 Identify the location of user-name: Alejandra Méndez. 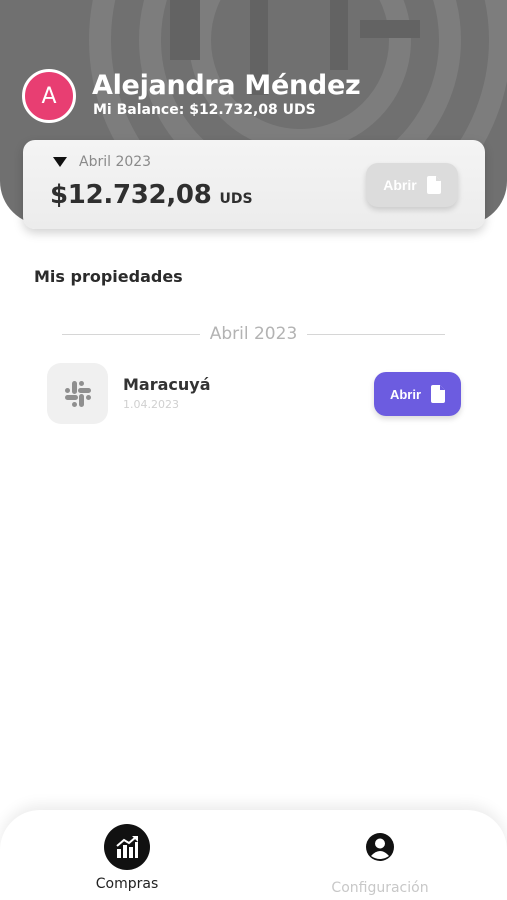
(226, 85).